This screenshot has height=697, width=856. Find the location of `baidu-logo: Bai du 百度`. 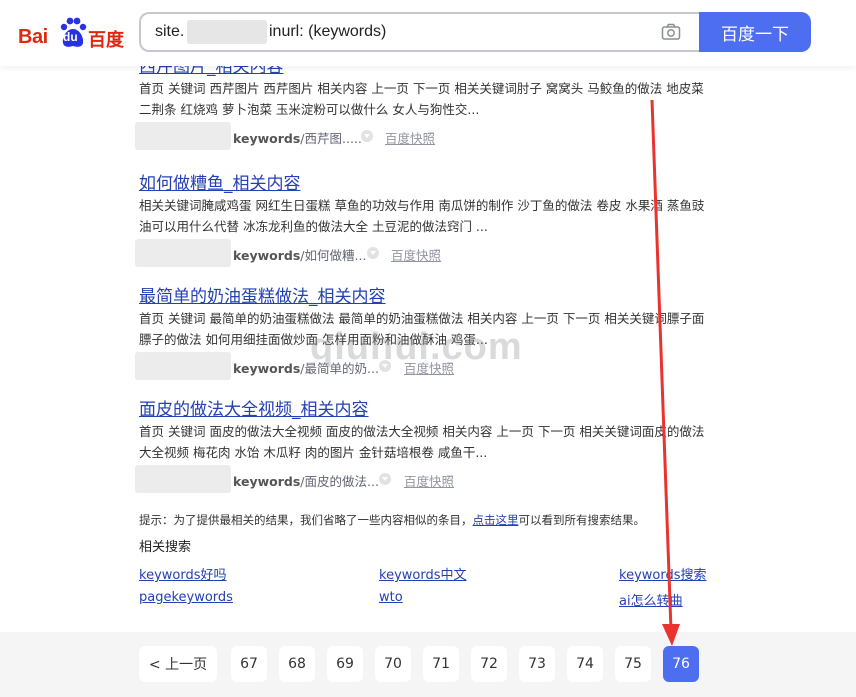

baidu-logo: Bai du 百度 is located at coordinates (71, 33).